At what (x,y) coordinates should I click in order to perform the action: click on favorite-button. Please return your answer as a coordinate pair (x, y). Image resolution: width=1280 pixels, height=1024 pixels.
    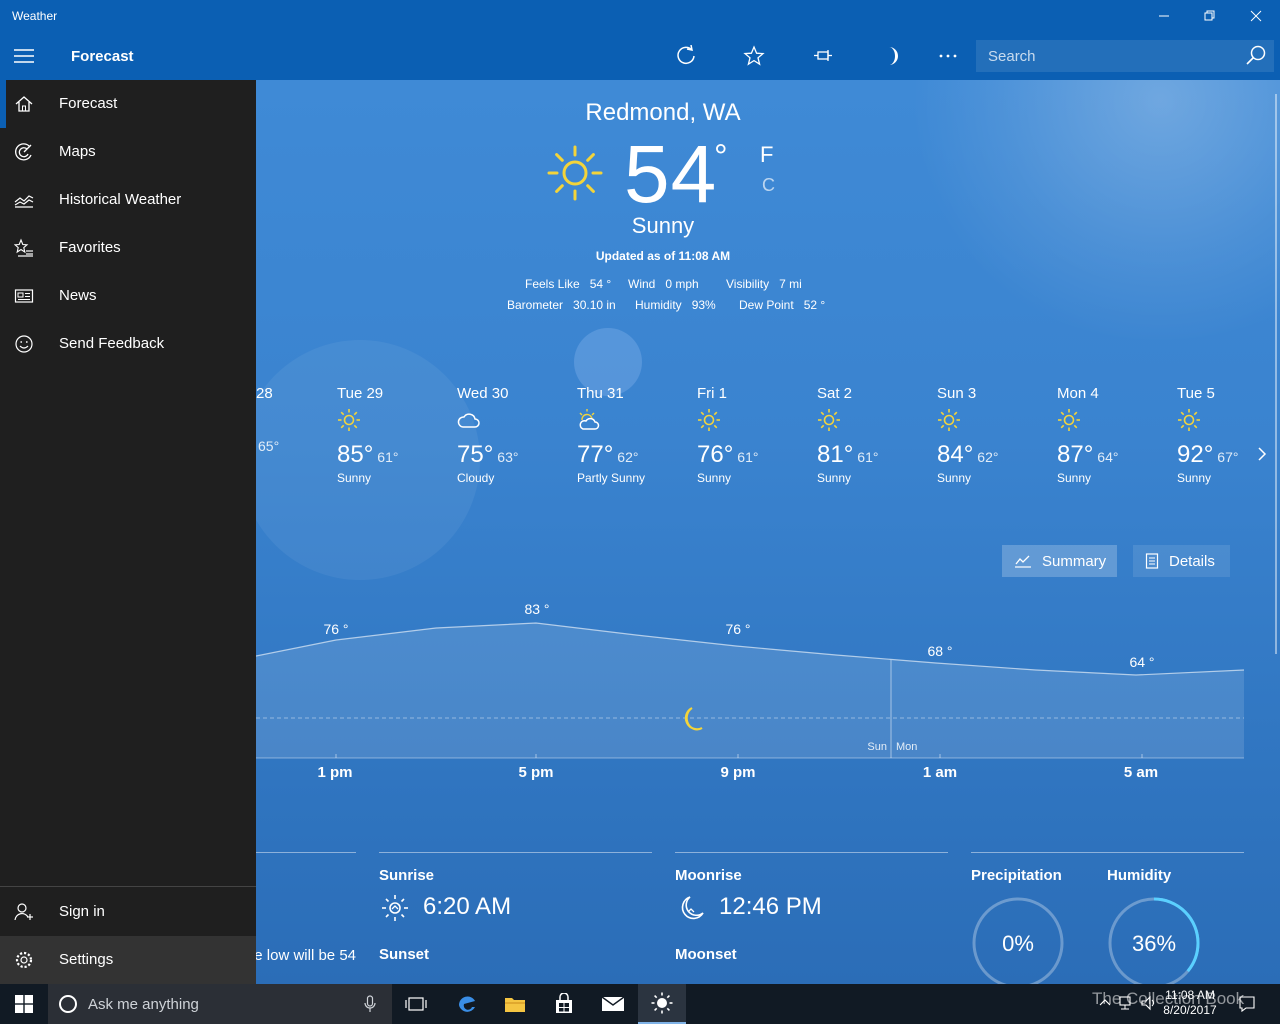
    Looking at the image, I should click on (754, 56).